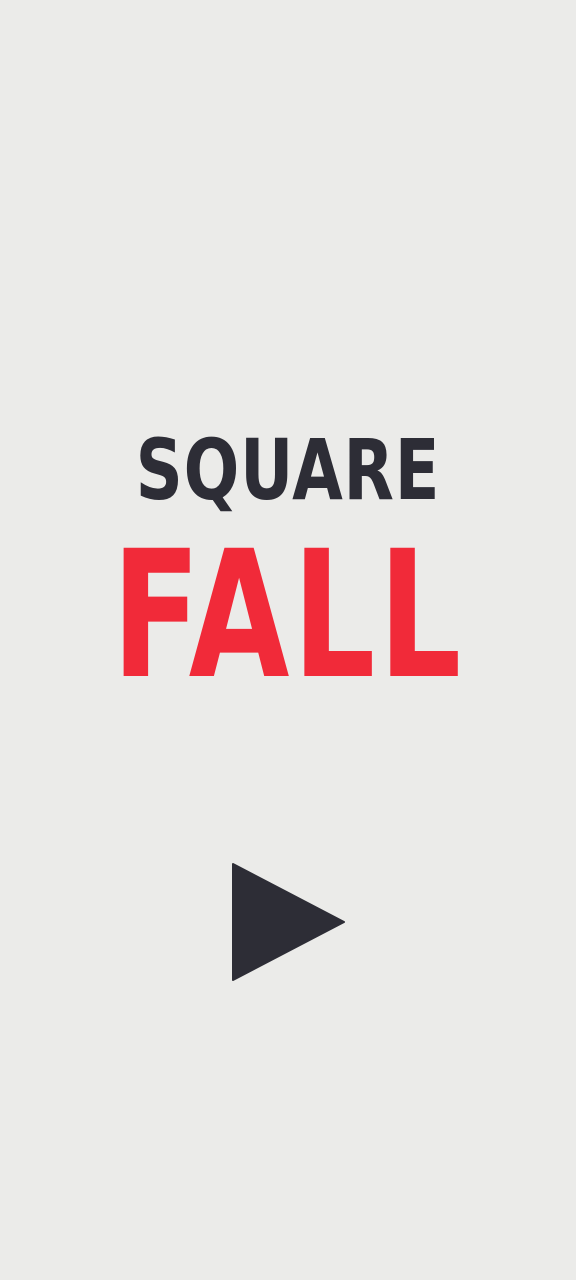 The height and width of the screenshot is (1280, 576). Describe the element at coordinates (288, 470) in the screenshot. I see `title-square: SQUARE` at that location.